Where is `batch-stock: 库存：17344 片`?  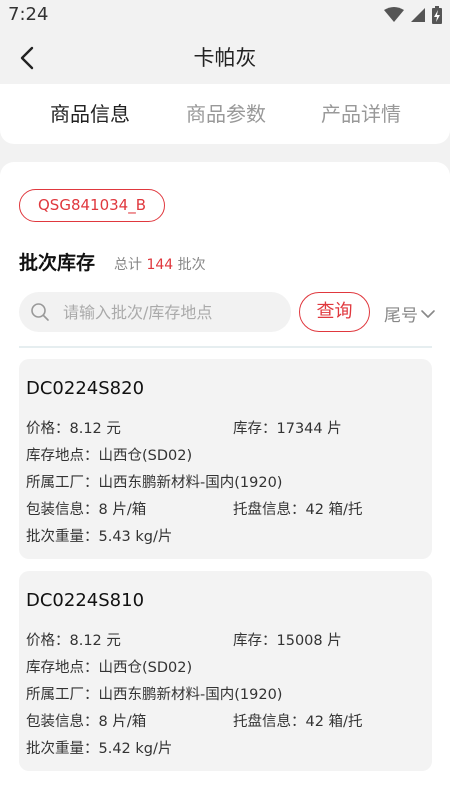 batch-stock: 库存：17344 片 is located at coordinates (287, 429).